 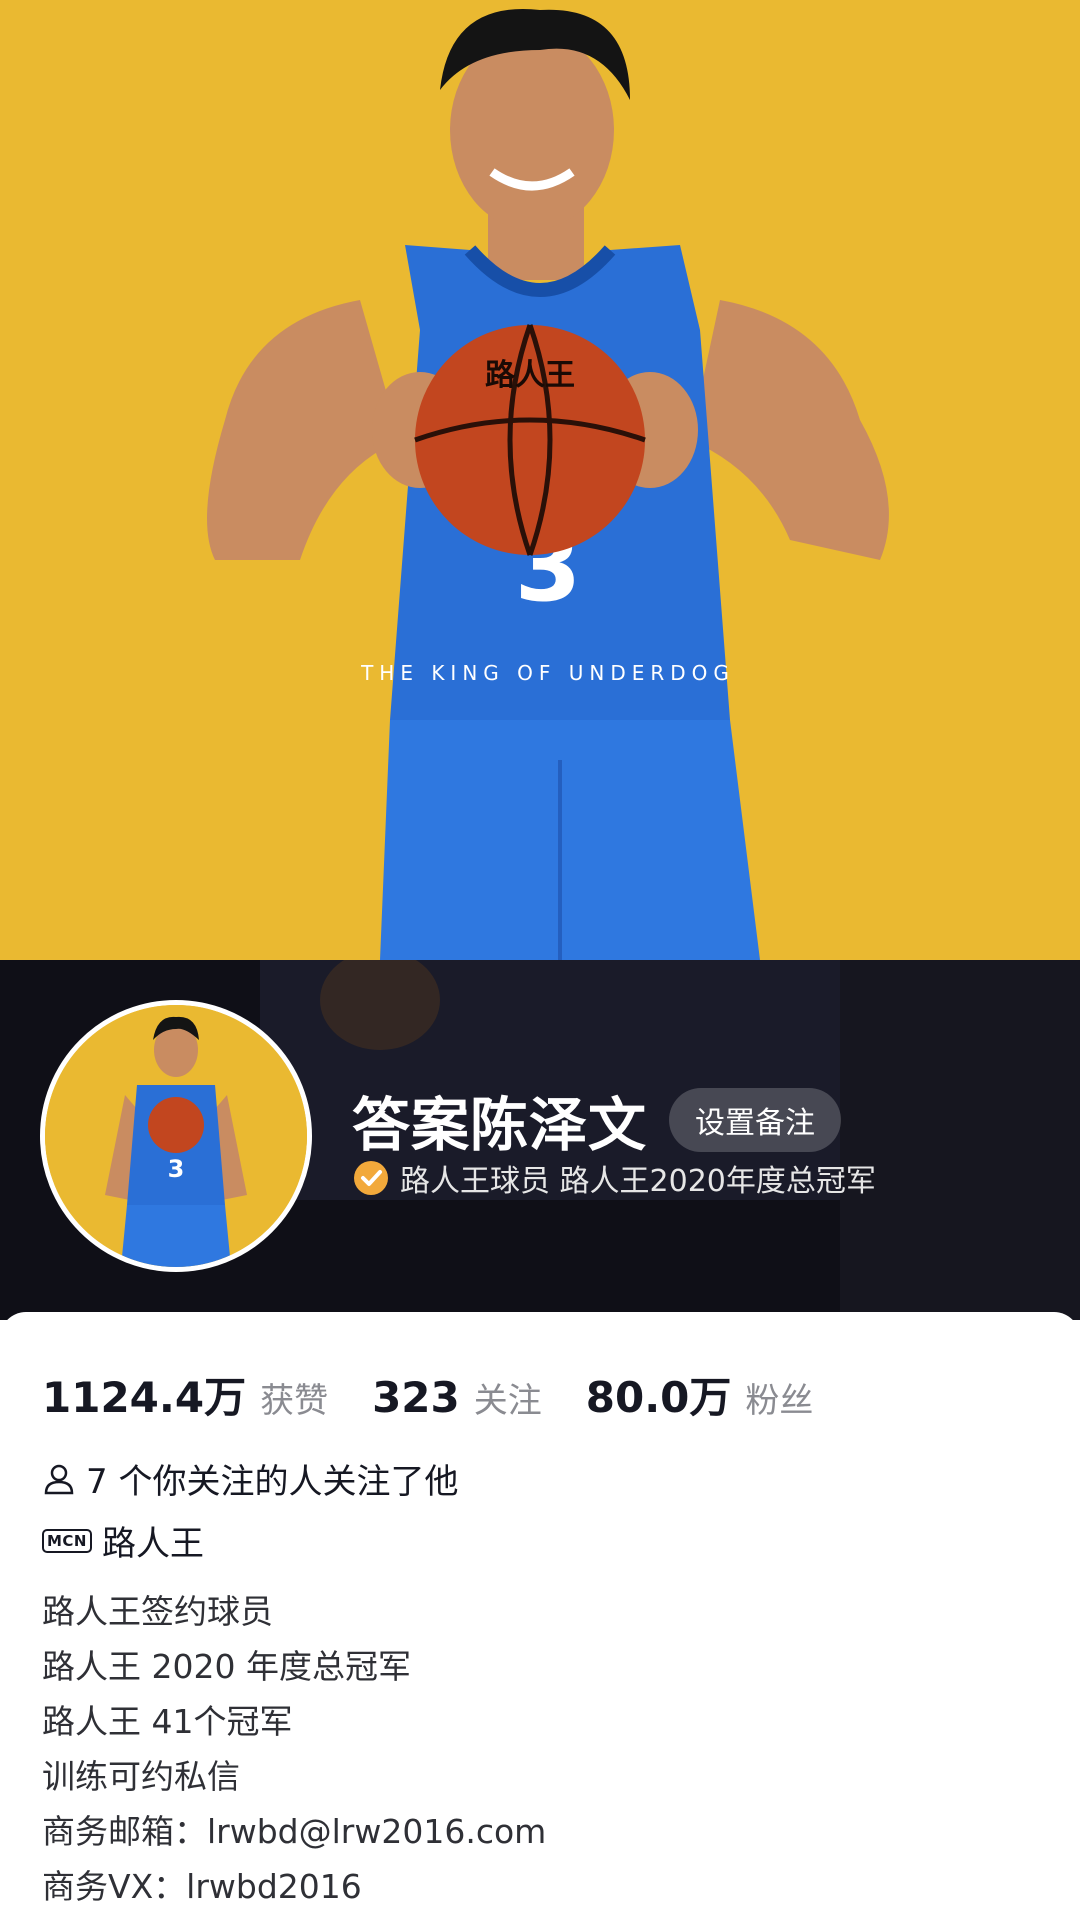 What do you see at coordinates (167, 1721) in the screenshot?
I see `bio-line: 路人王 41个冠军` at bounding box center [167, 1721].